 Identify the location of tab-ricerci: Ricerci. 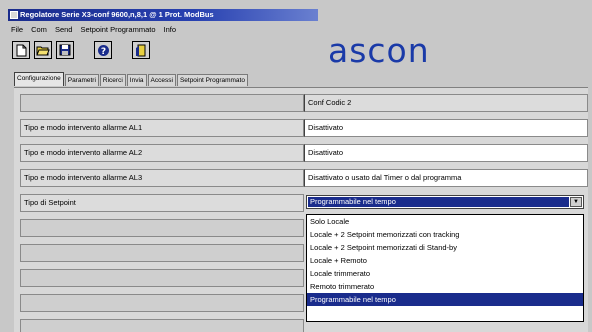
(112, 80).